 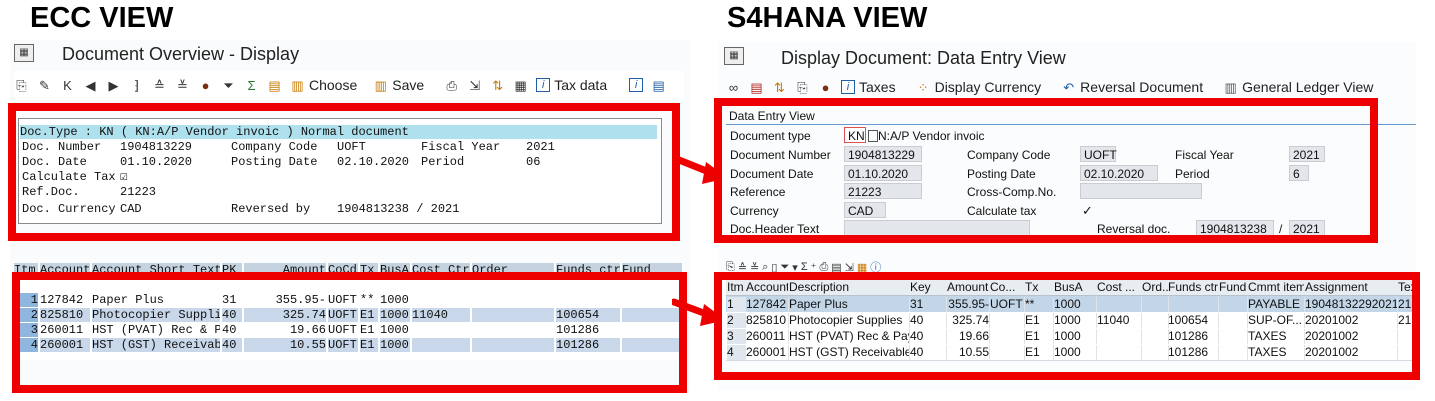 I want to click on ecc-tax-data-button: i Tax data, so click(x=571, y=85).